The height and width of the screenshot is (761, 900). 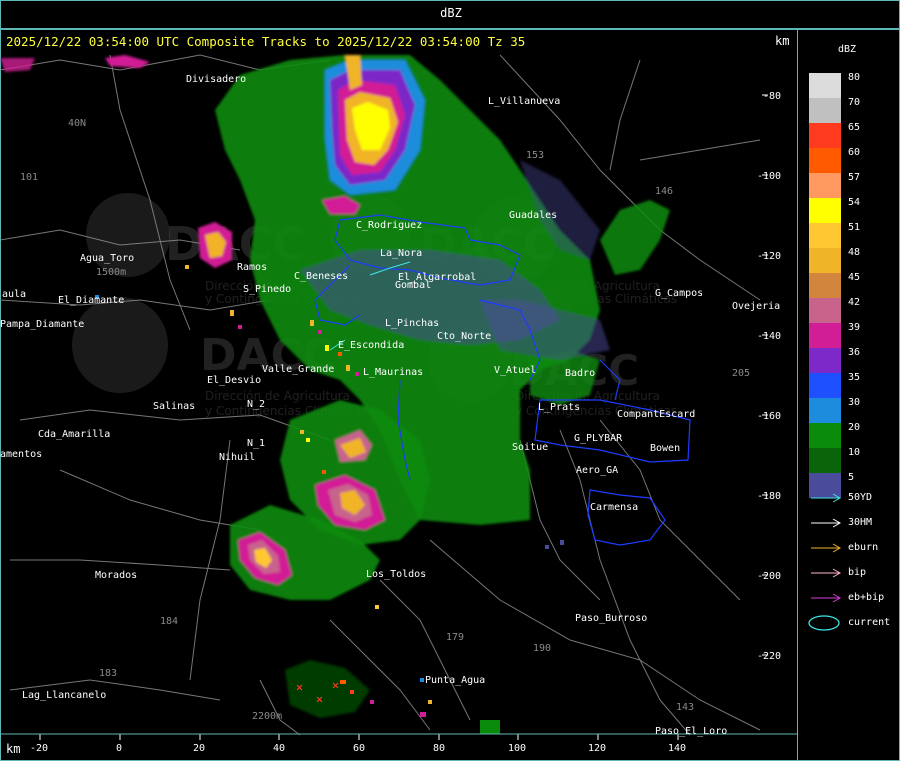 I want to click on place-label: N_2, so click(x=256, y=404).